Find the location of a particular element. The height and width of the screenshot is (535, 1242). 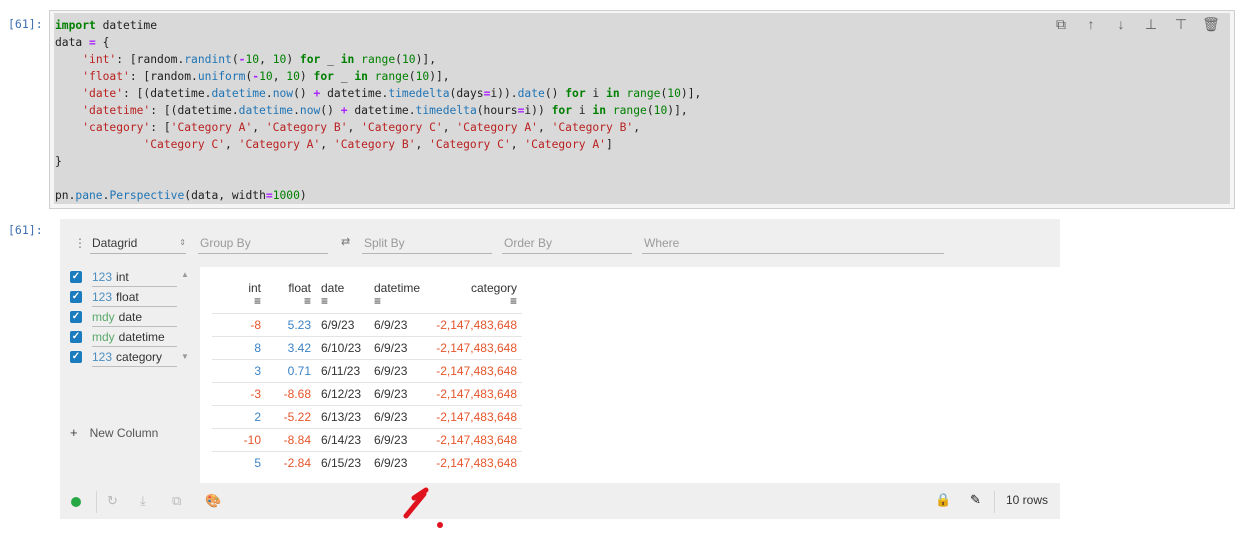

move-up-icon: ↑ is located at coordinates (1091, 24).